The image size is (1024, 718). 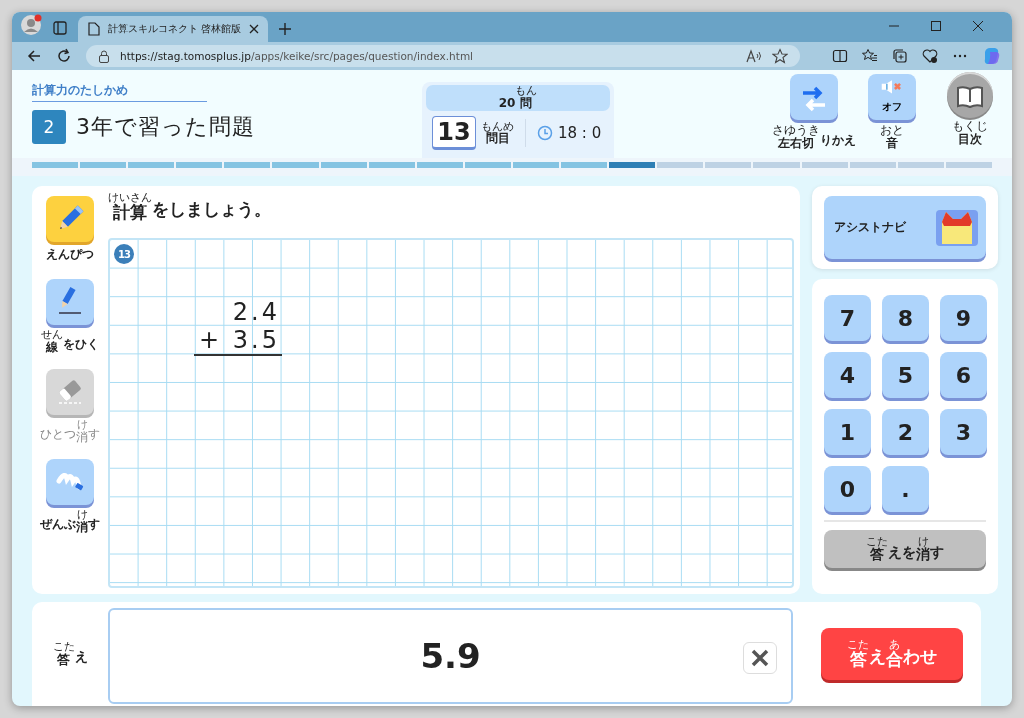 What do you see at coordinates (31, 25) in the screenshot?
I see `avatar-icon` at bounding box center [31, 25].